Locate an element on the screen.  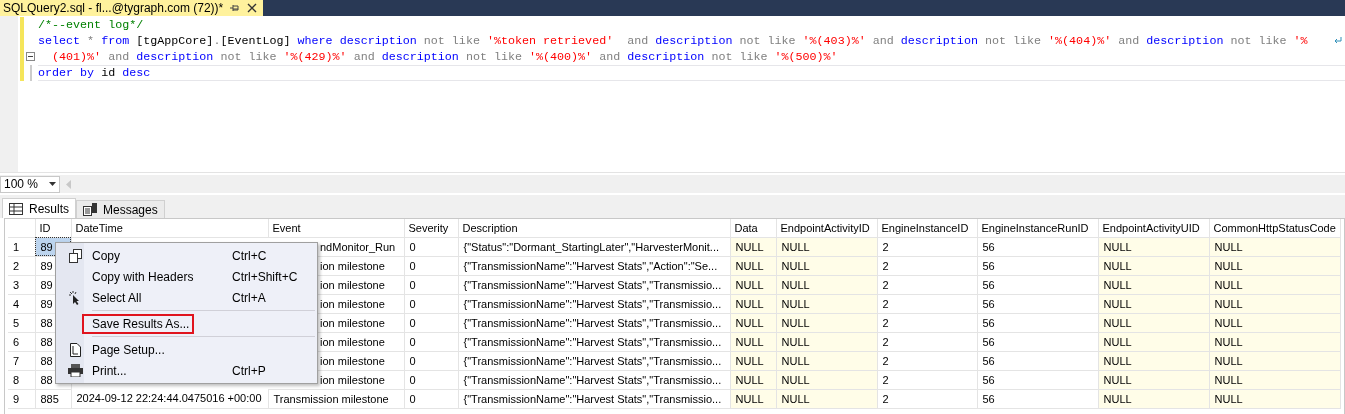
pointer-icon is located at coordinates (75, 297).